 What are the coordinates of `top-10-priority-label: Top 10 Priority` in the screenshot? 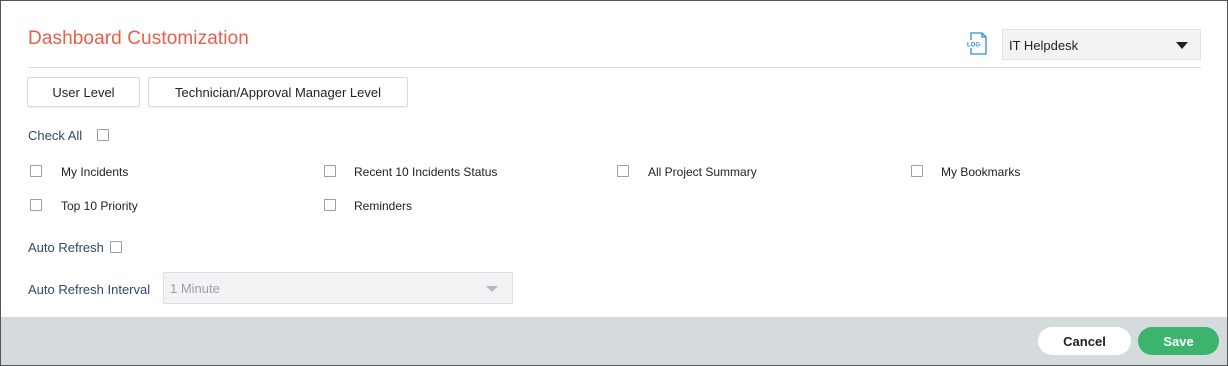 It's located at (99, 206).